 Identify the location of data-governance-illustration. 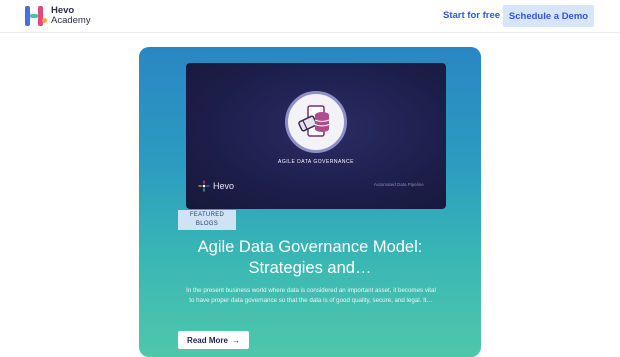
(316, 122).